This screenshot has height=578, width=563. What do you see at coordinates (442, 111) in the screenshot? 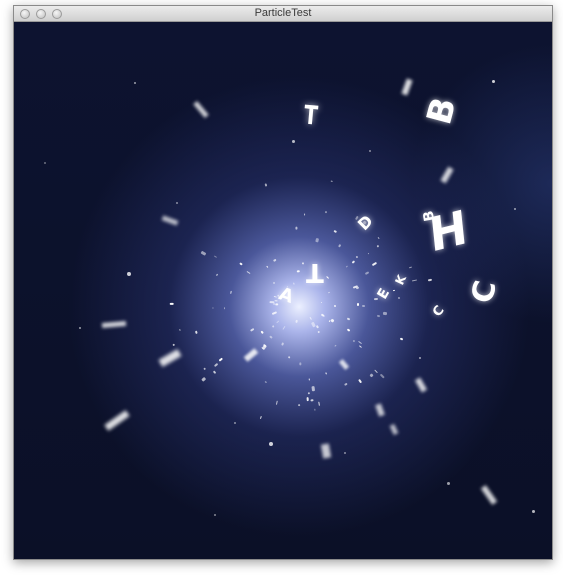
I see `particle-letter: B` at bounding box center [442, 111].